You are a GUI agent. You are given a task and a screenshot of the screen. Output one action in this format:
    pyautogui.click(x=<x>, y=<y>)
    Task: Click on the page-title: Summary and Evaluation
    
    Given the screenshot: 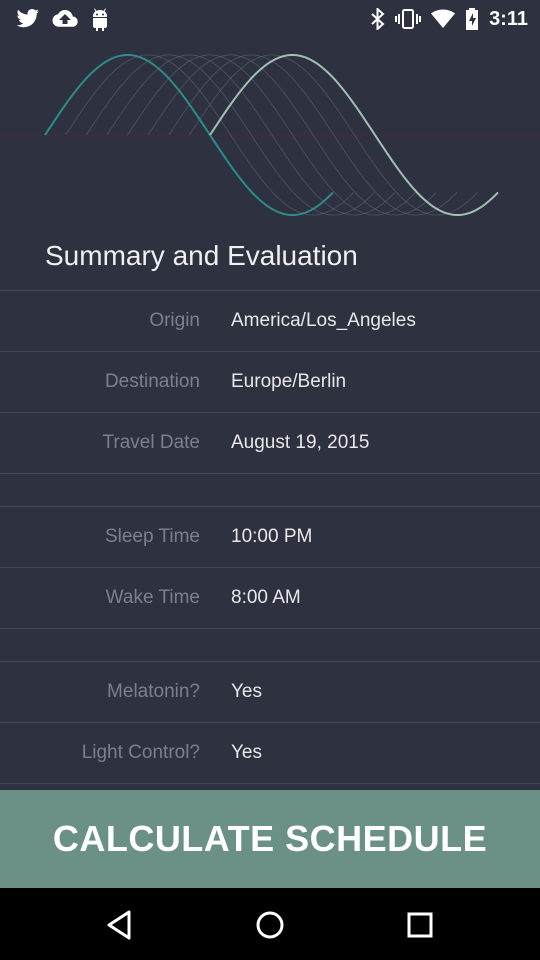 What is the action you would take?
    pyautogui.click(x=201, y=255)
    